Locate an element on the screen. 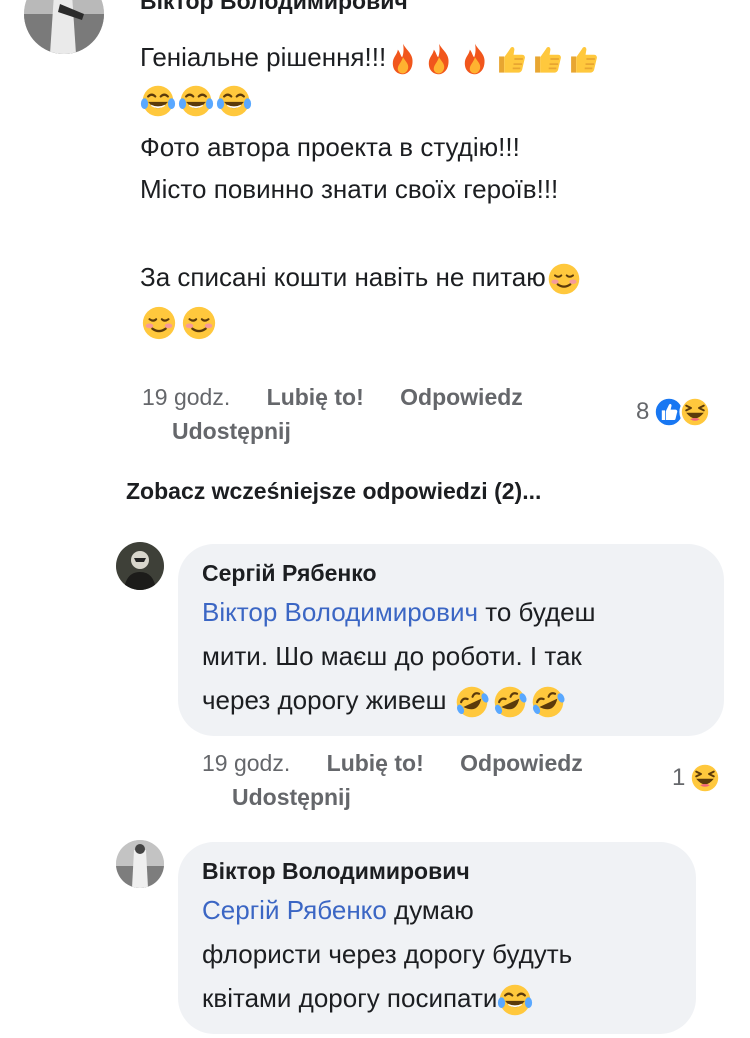  reply-line-3: квітами дорогу посипати is located at coordinates (387, 998).